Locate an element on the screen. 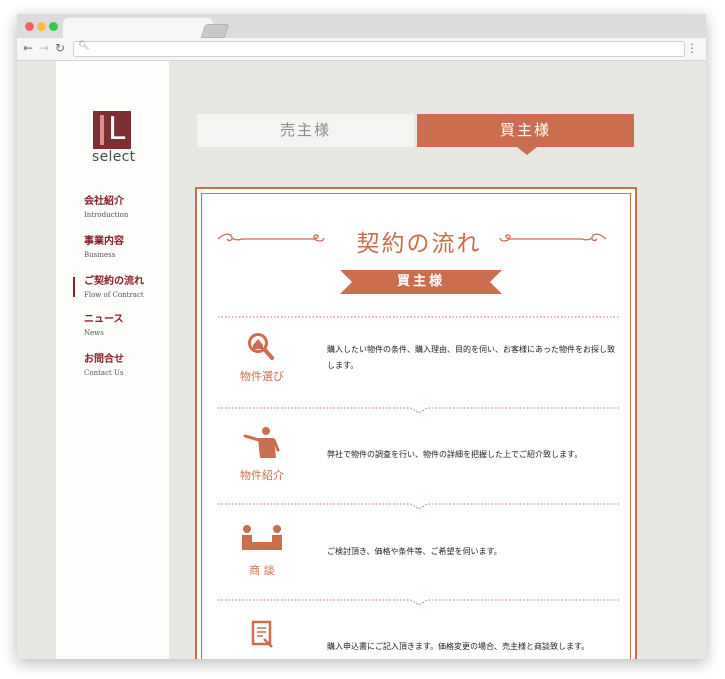 This screenshot has width=725, height=679. nav-item-flow-of-contract: ご契約の流れ Flow of Contract is located at coordinates (108, 288).